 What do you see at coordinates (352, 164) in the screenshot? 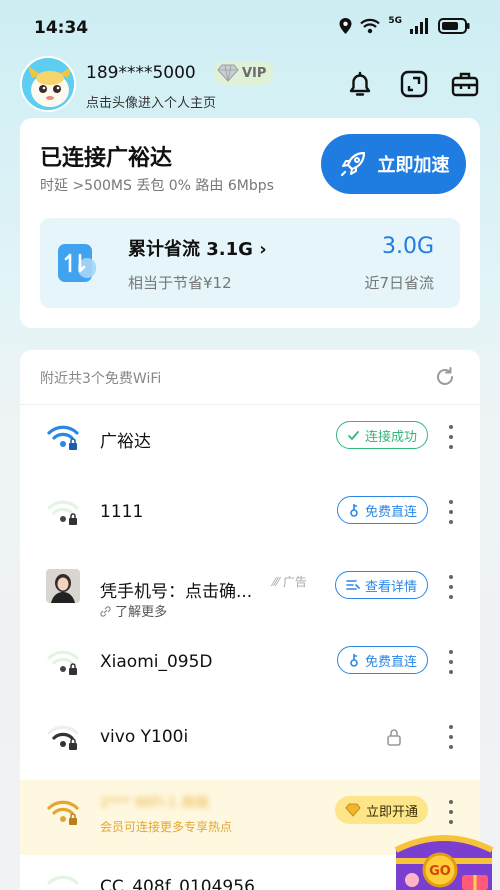
I see `rocket-icon` at bounding box center [352, 164].